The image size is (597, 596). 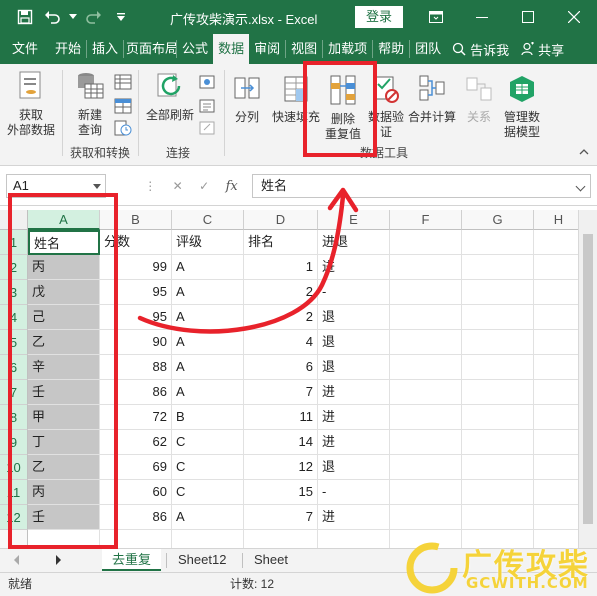 What do you see at coordinates (64, 292) in the screenshot?
I see `grid-cell: 戊` at bounding box center [64, 292].